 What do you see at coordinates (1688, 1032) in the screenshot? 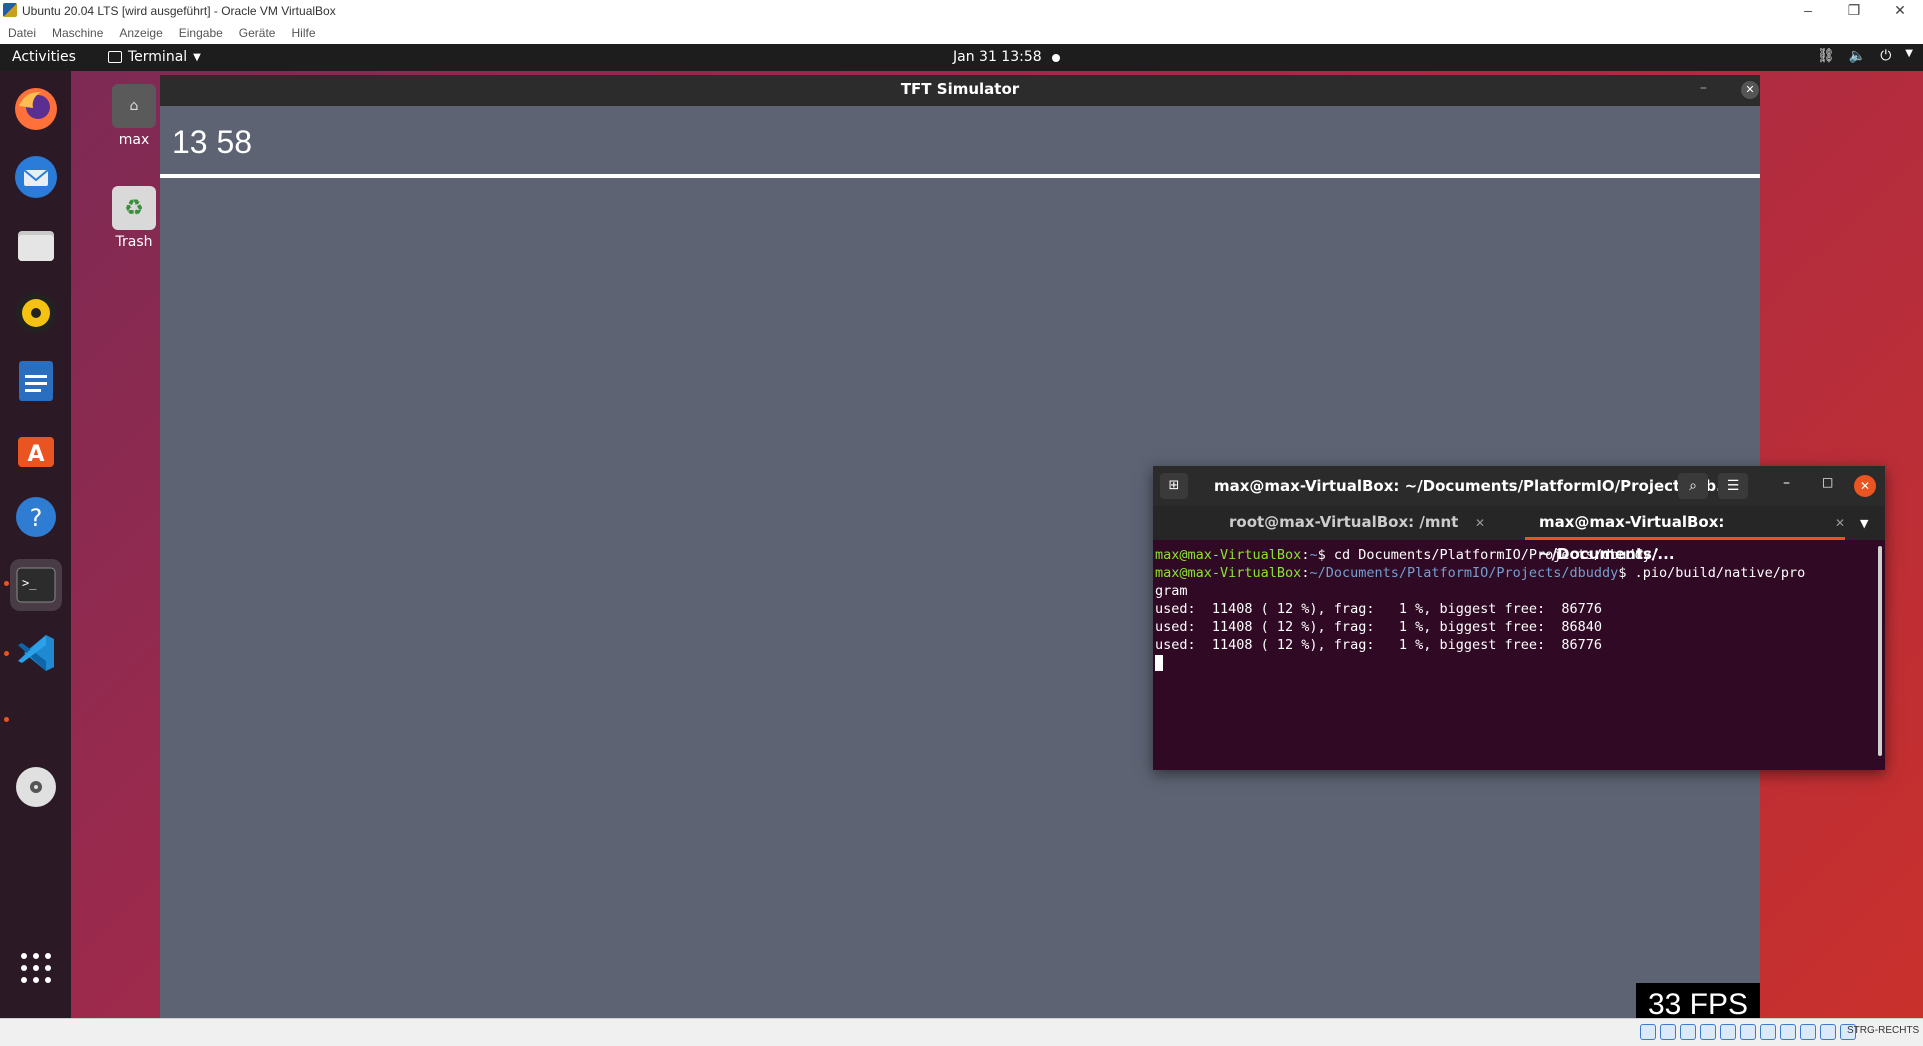
I see `audio-icon` at bounding box center [1688, 1032].